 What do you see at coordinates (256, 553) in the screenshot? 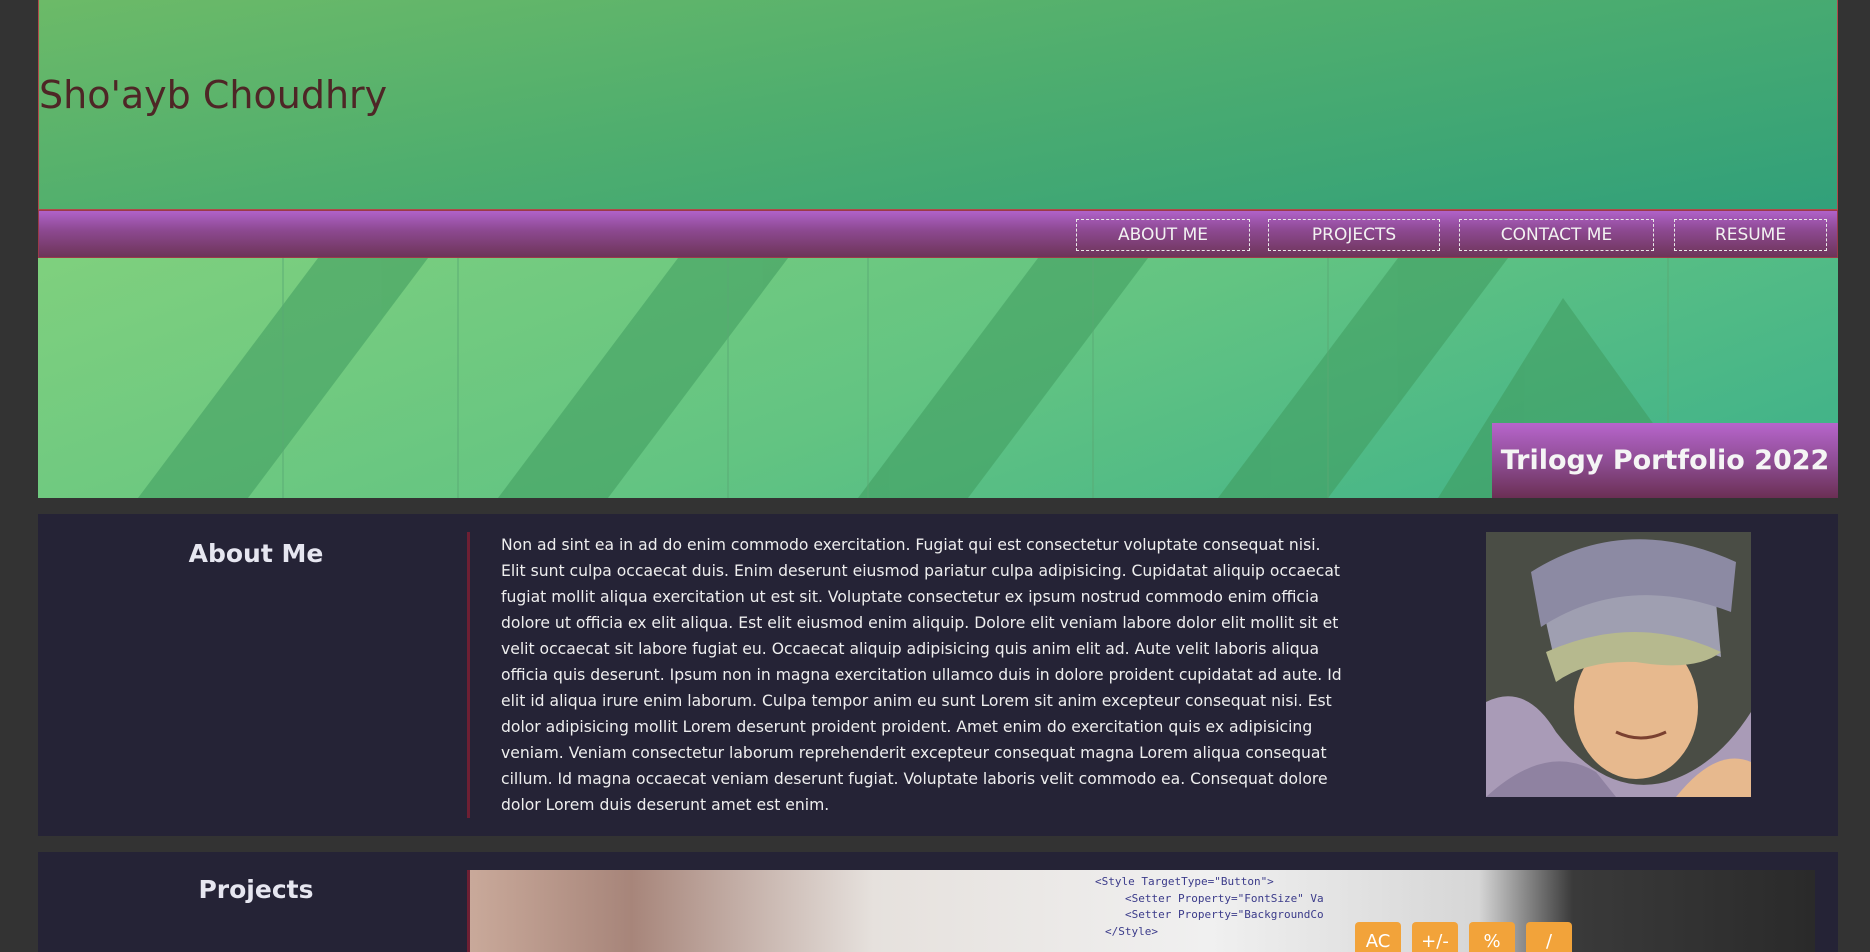
I see `about-title: About Me` at bounding box center [256, 553].